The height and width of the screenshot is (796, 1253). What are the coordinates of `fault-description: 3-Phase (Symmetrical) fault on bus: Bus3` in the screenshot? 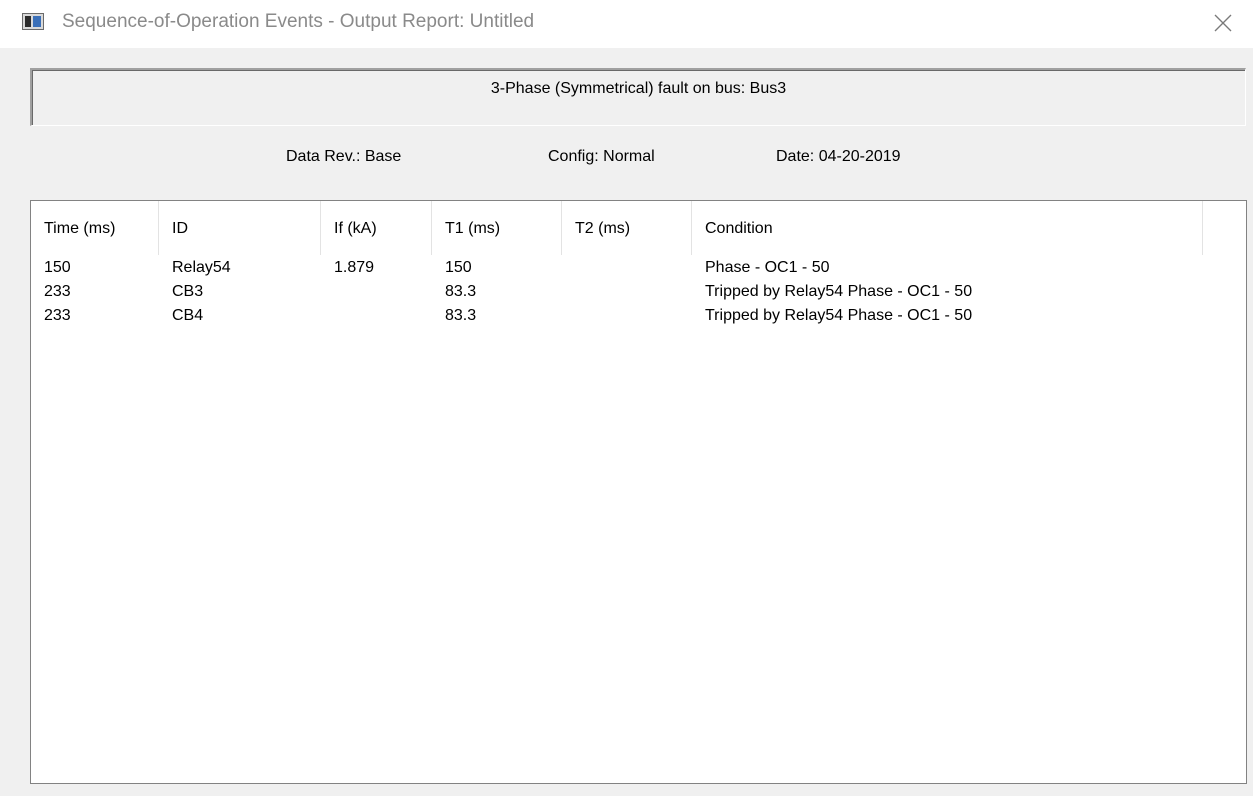 It's located at (638, 88).